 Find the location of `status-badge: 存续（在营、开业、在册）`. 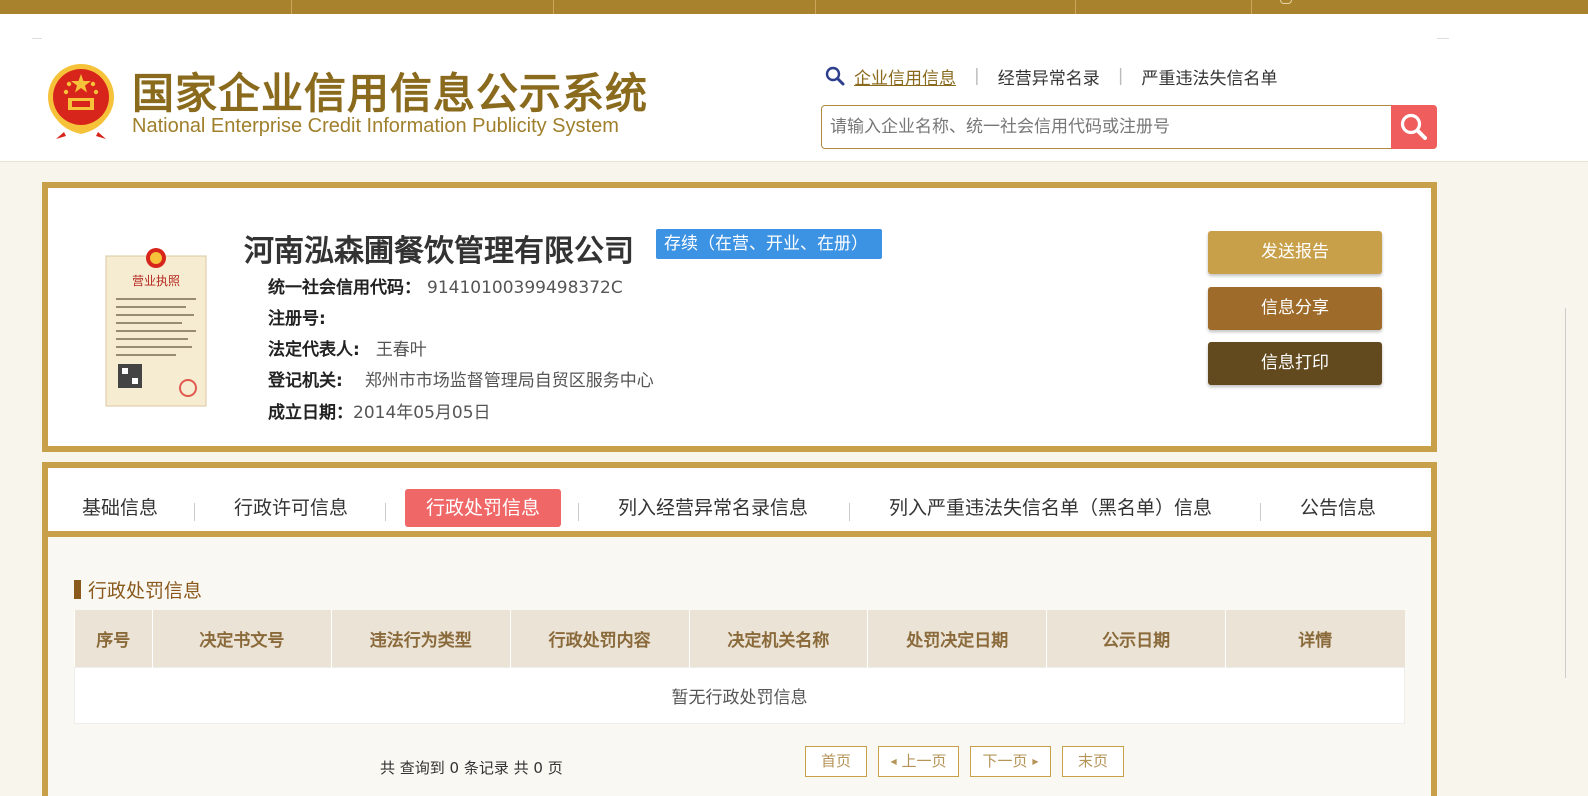

status-badge: 存续（在营、开业、在册） is located at coordinates (769, 244).